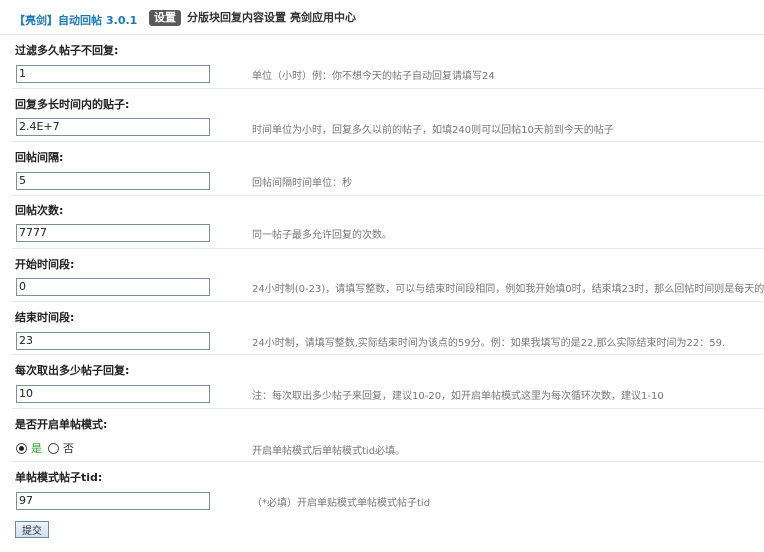 The width and height of the screenshot is (764, 552). What do you see at coordinates (302, 183) in the screenshot?
I see `field-hint: 回帖间隔时间单位：秒` at bounding box center [302, 183].